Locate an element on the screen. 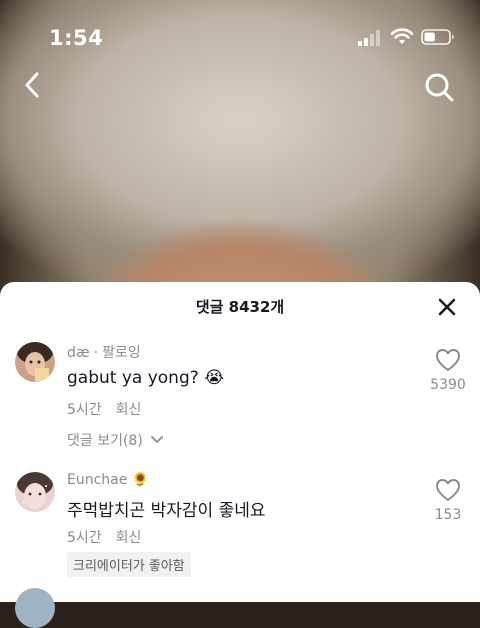 This screenshot has height=628, width=480. battery-icon is located at coordinates (437, 37).